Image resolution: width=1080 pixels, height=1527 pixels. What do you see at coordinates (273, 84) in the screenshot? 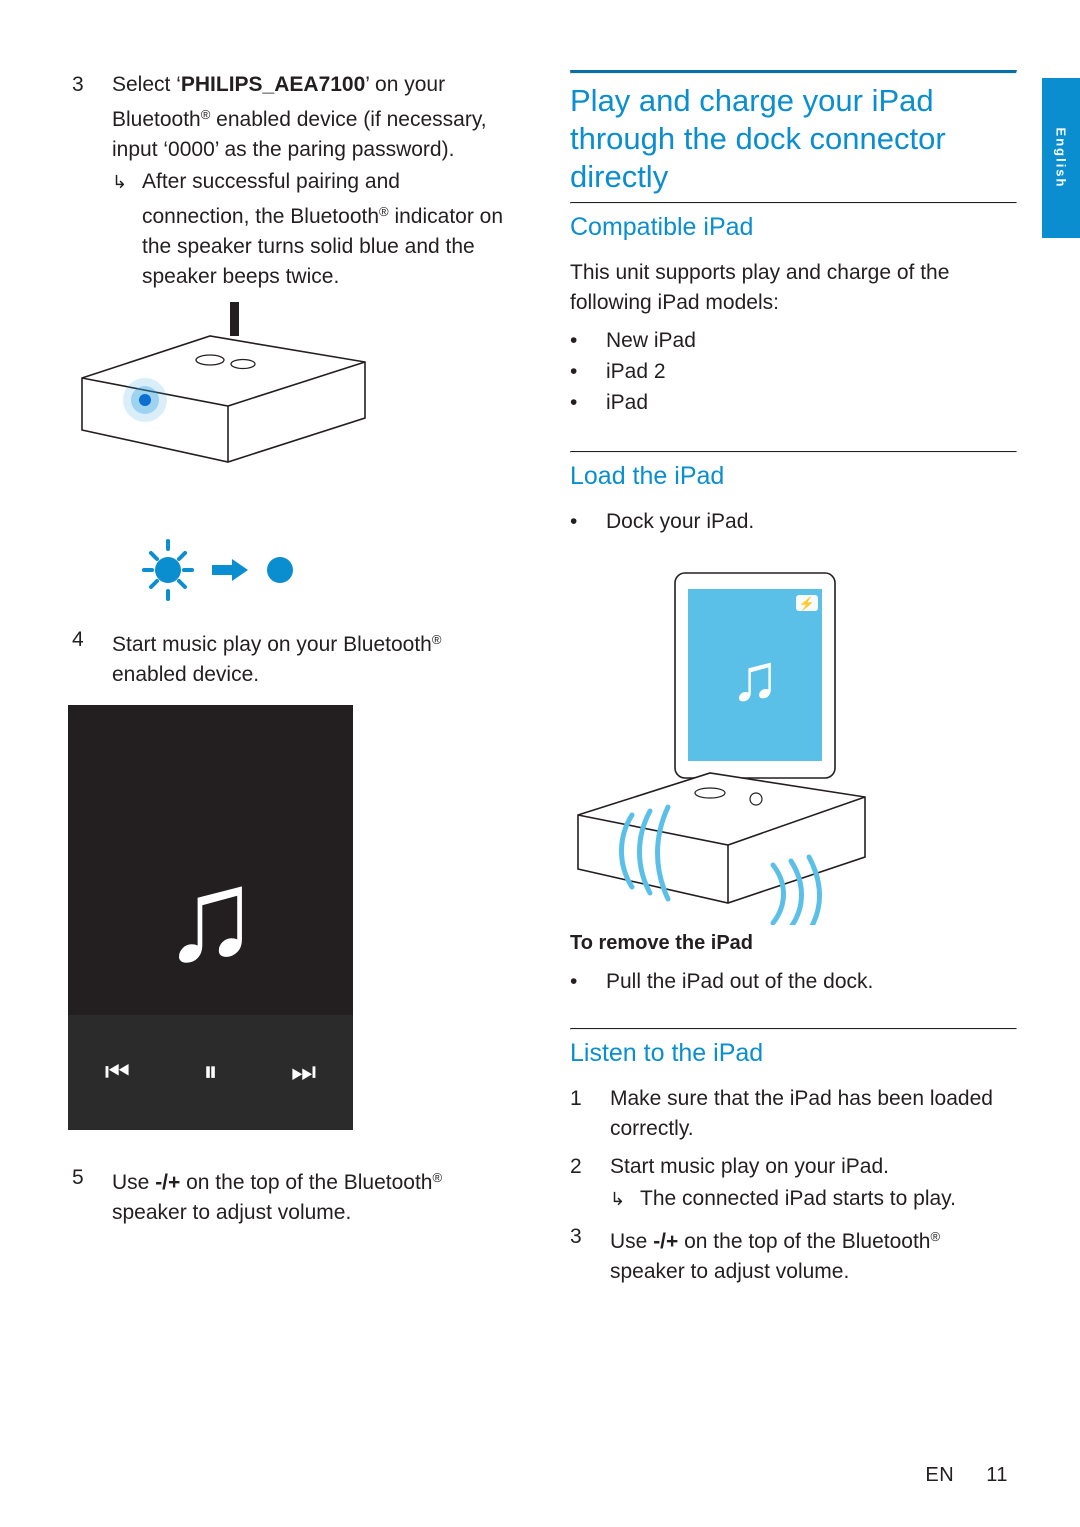
I see `step-3-device-name: PHILIPS_AEA7100` at bounding box center [273, 84].